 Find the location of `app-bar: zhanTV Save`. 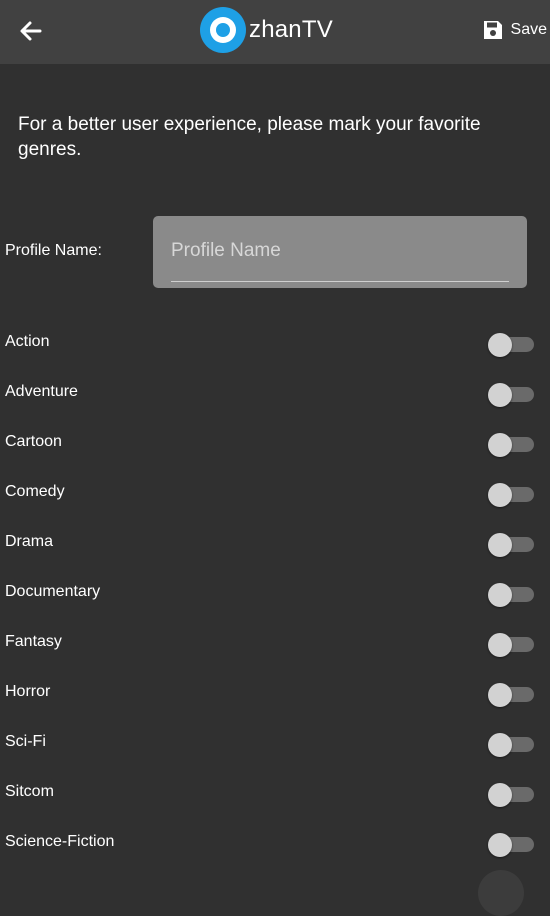

app-bar: zhanTV Save is located at coordinates (275, 32).